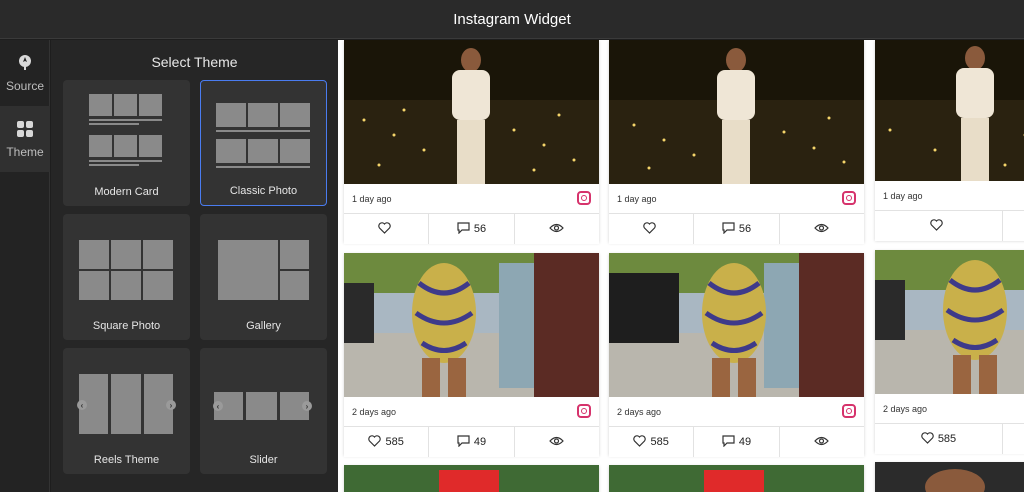  I want to click on comment-count: 56, so click(745, 229).